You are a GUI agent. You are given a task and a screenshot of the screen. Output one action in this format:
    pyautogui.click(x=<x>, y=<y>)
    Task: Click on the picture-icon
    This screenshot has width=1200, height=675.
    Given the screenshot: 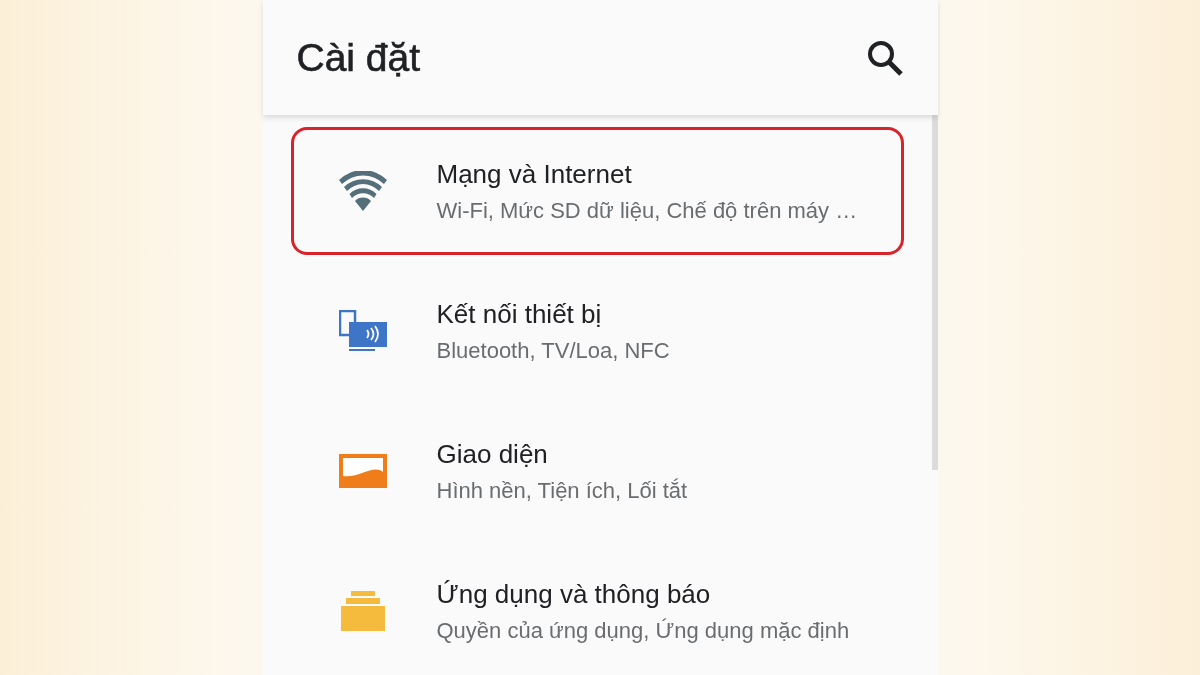 What is the action you would take?
    pyautogui.click(x=362, y=471)
    